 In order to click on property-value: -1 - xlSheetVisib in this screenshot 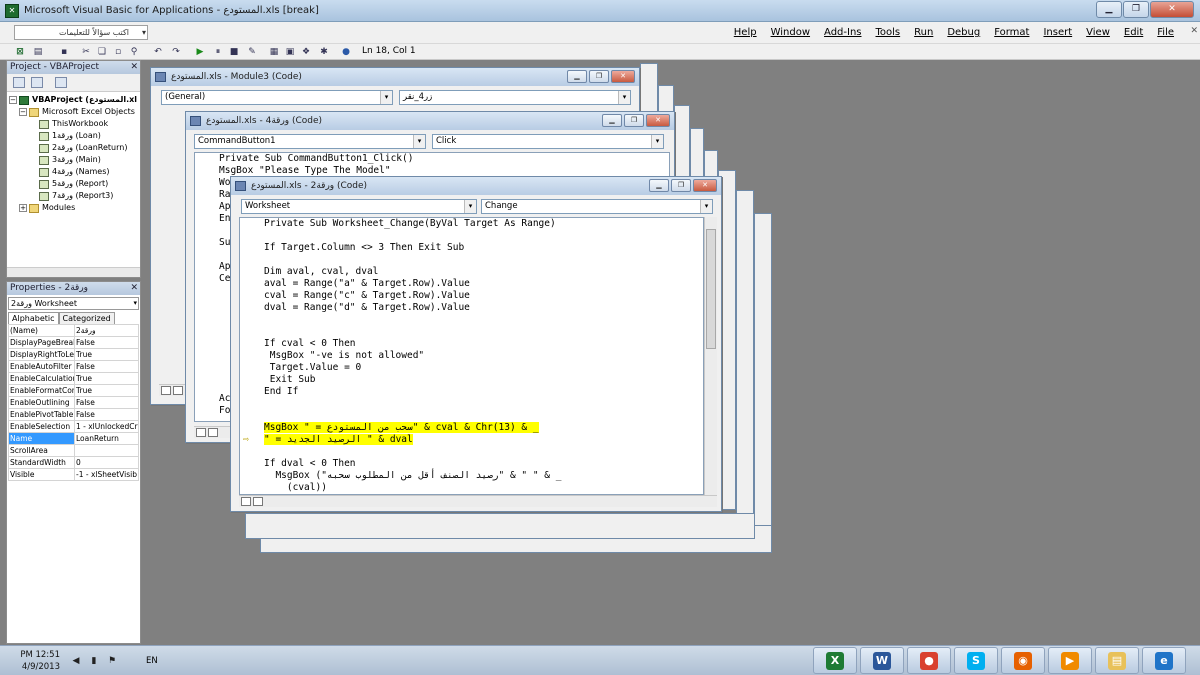, I will do `click(106, 474)`.